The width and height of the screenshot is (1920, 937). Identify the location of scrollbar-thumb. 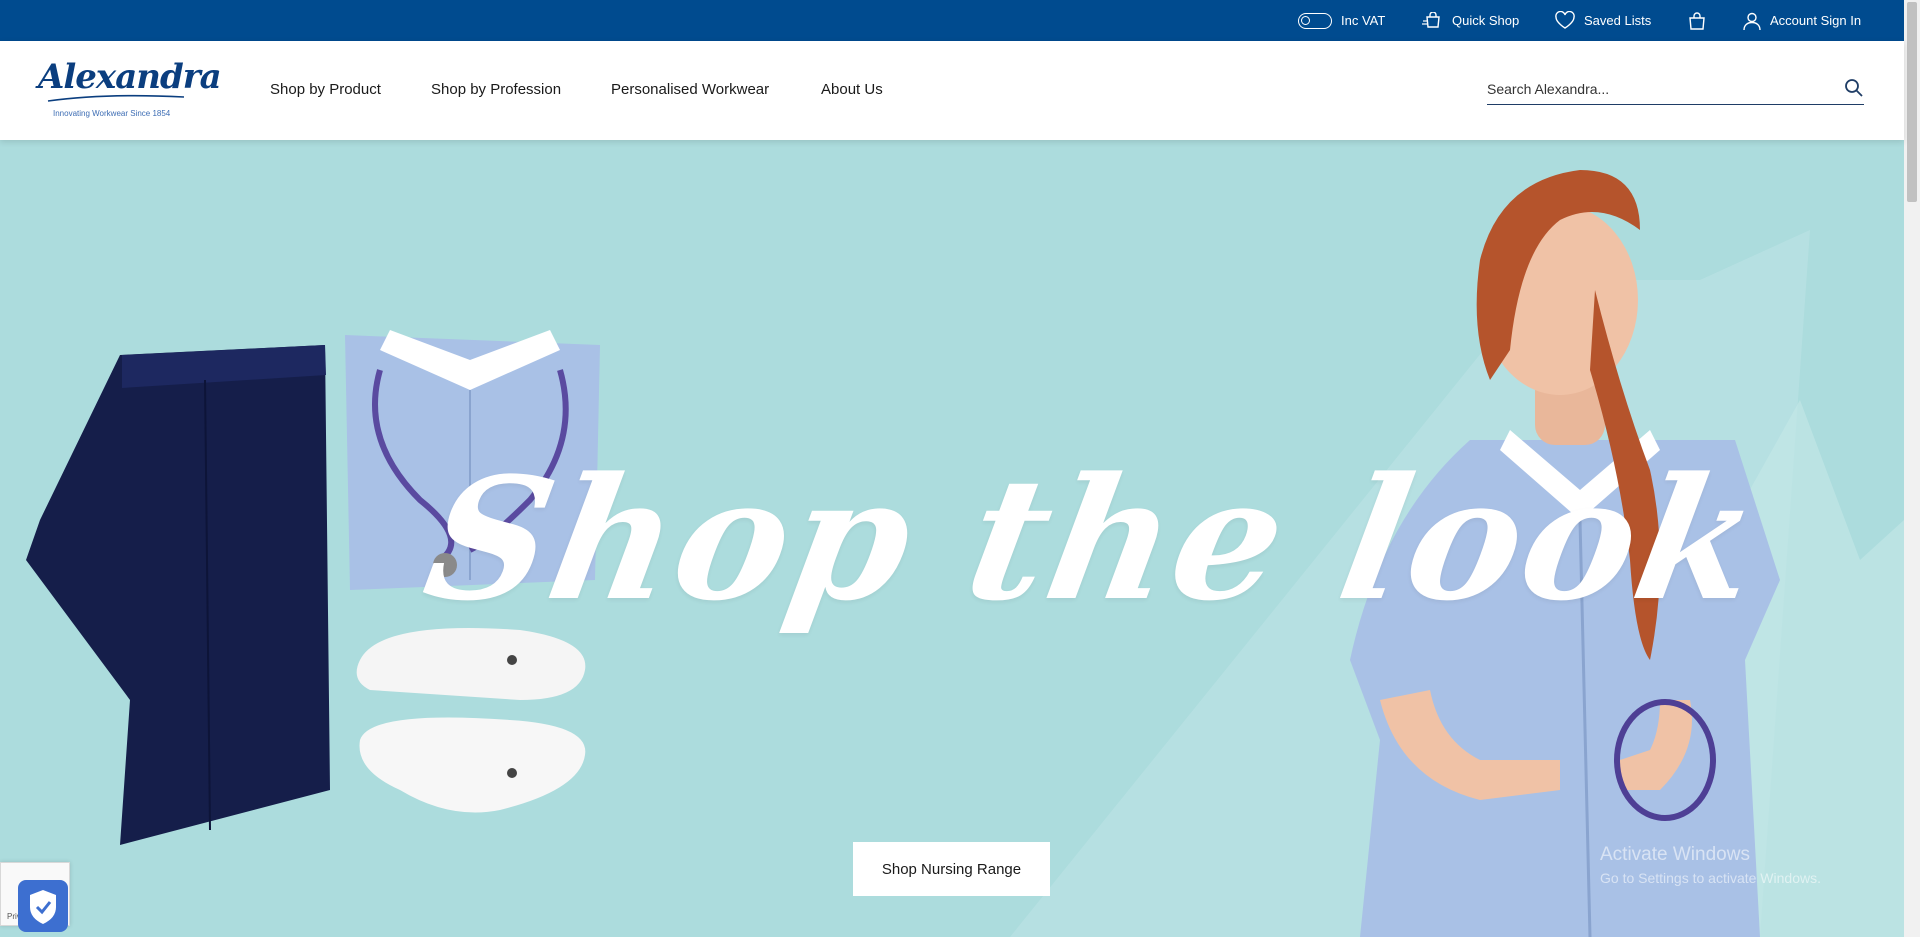
(1912, 102).